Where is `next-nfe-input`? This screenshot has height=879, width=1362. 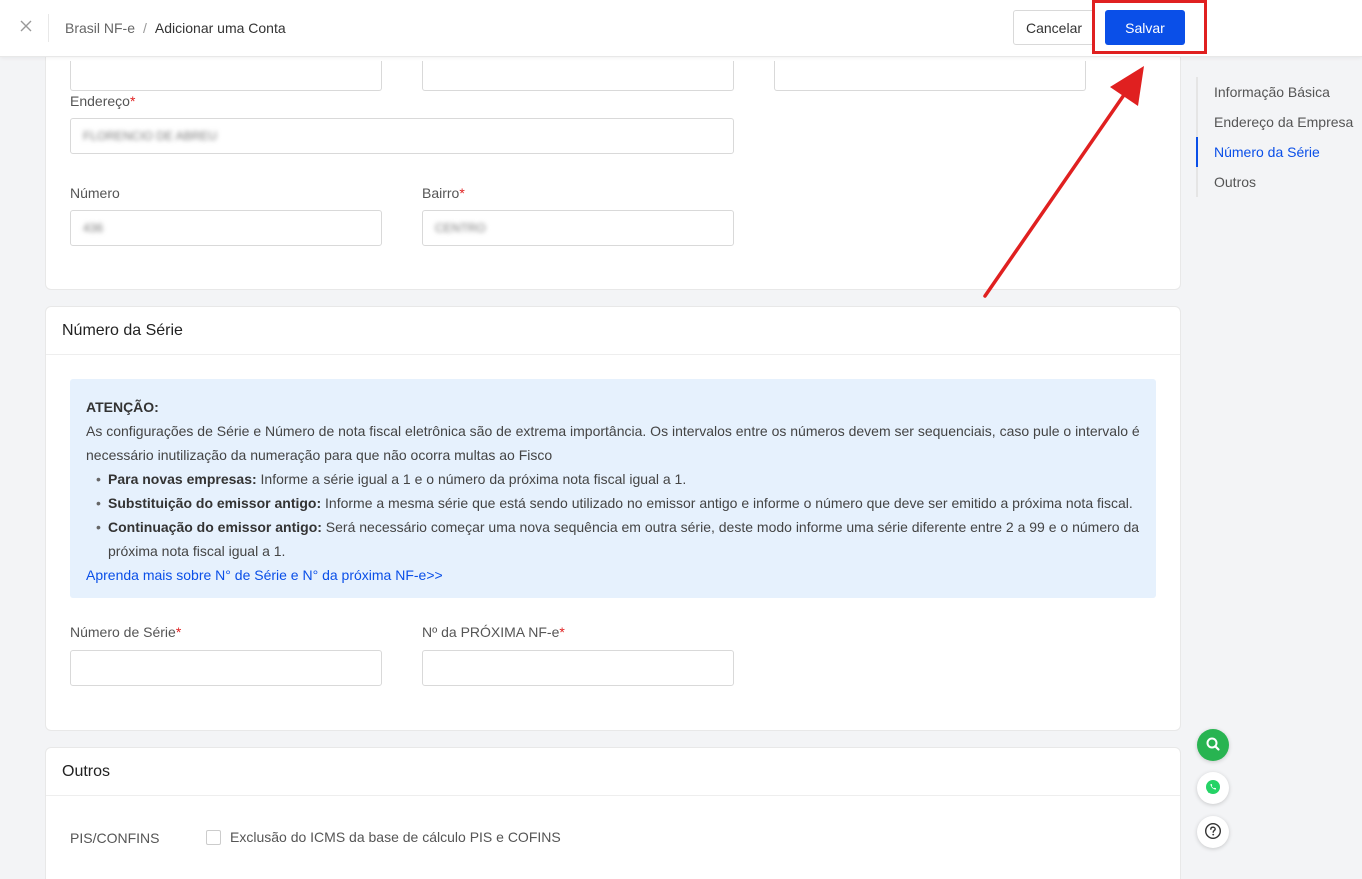
next-nfe-input is located at coordinates (578, 668).